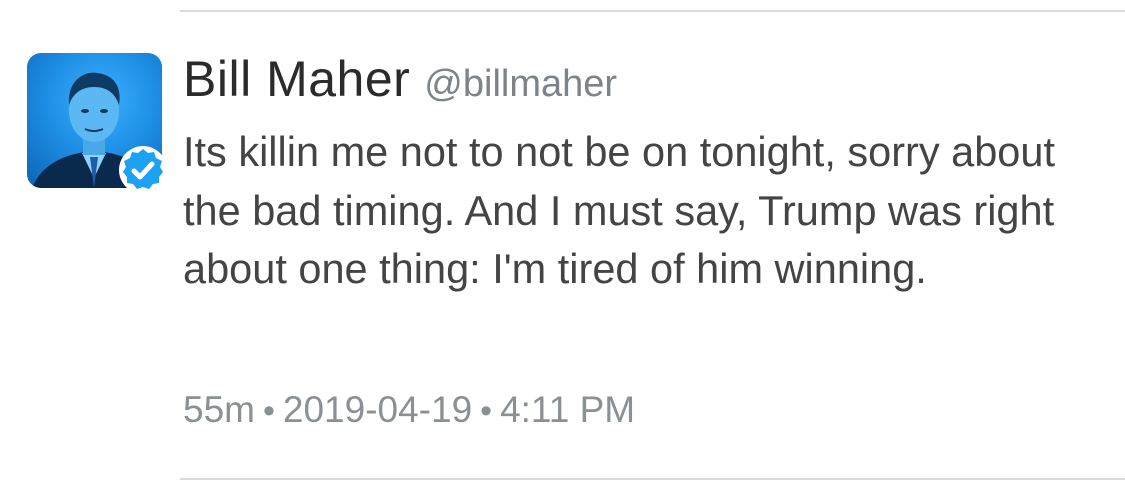  Describe the element at coordinates (568, 409) in the screenshot. I see `tweet-time: 4:11 PM` at that location.